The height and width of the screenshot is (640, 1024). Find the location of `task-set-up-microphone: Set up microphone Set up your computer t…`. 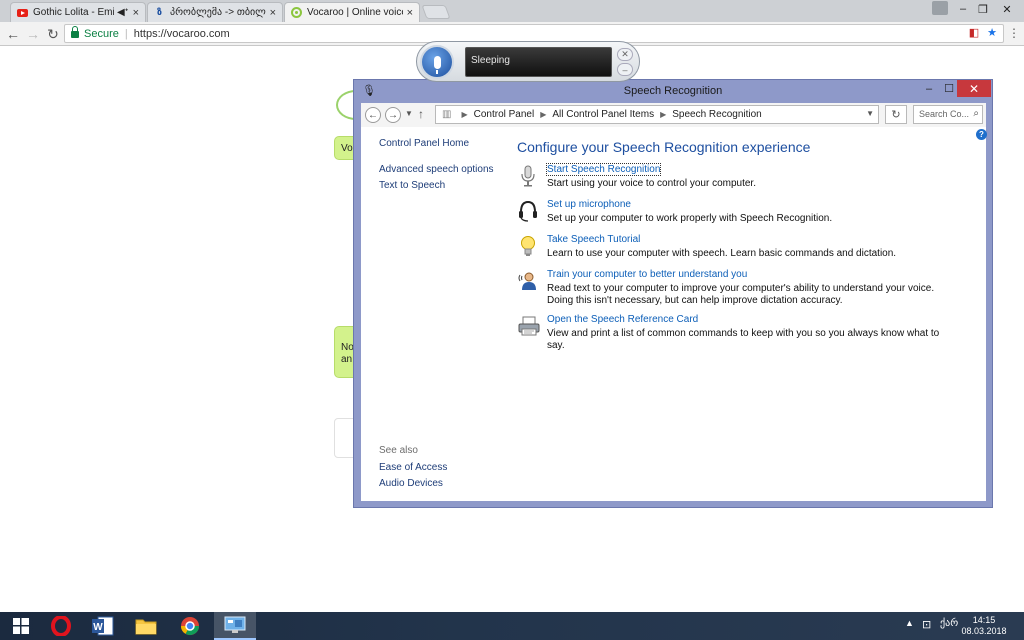

task-set-up-microphone: Set up microphone Set up your computer t… is located at coordinates (727, 213).